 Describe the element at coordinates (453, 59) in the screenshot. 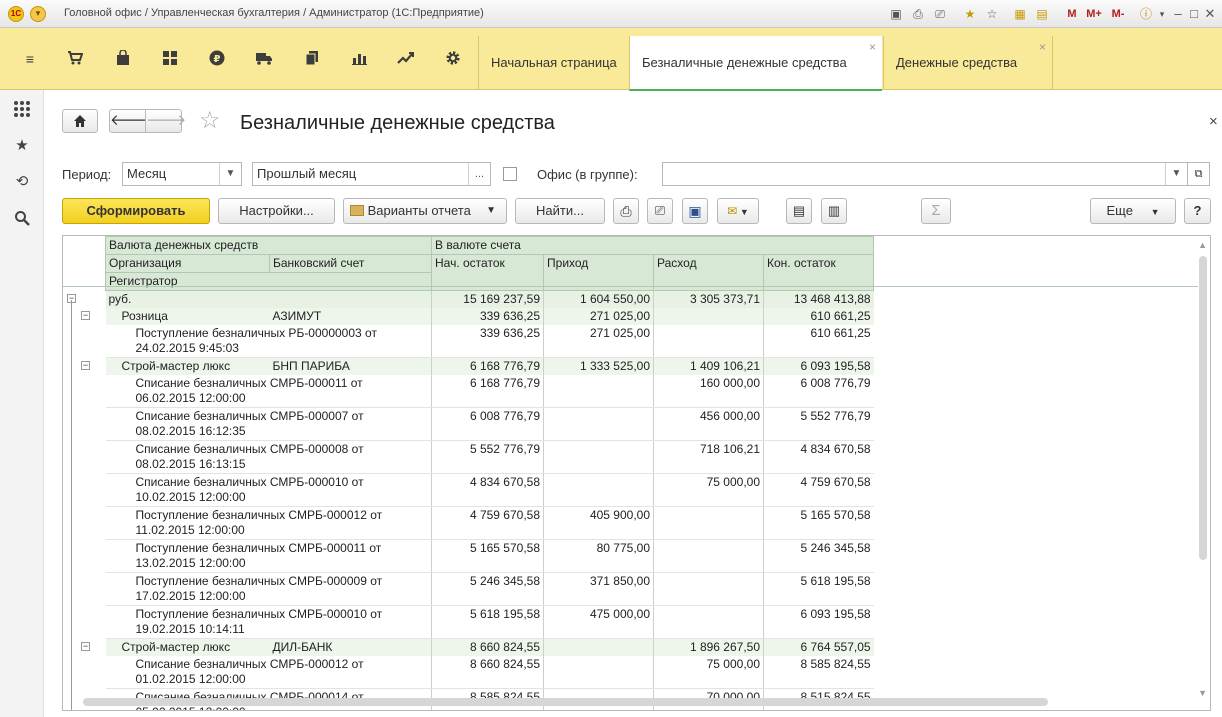

I see `gear-icon` at that location.